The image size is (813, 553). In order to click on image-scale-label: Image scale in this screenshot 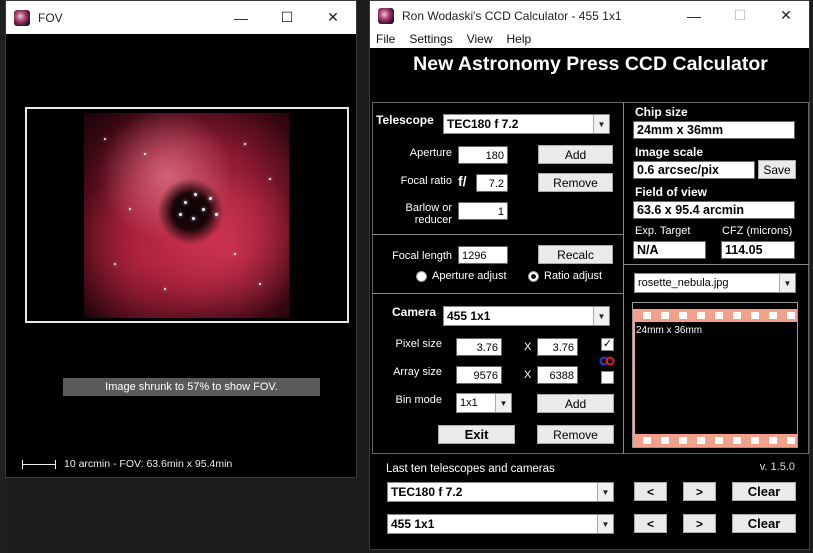, I will do `click(669, 152)`.